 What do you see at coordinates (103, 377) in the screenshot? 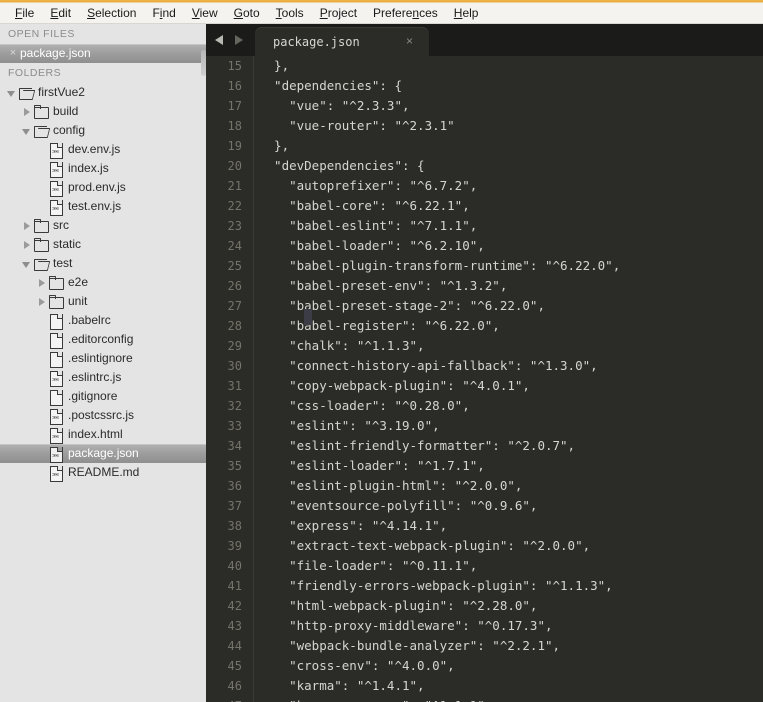
I see `tree-item-eslintrc-js: .eslintrc.js` at bounding box center [103, 377].